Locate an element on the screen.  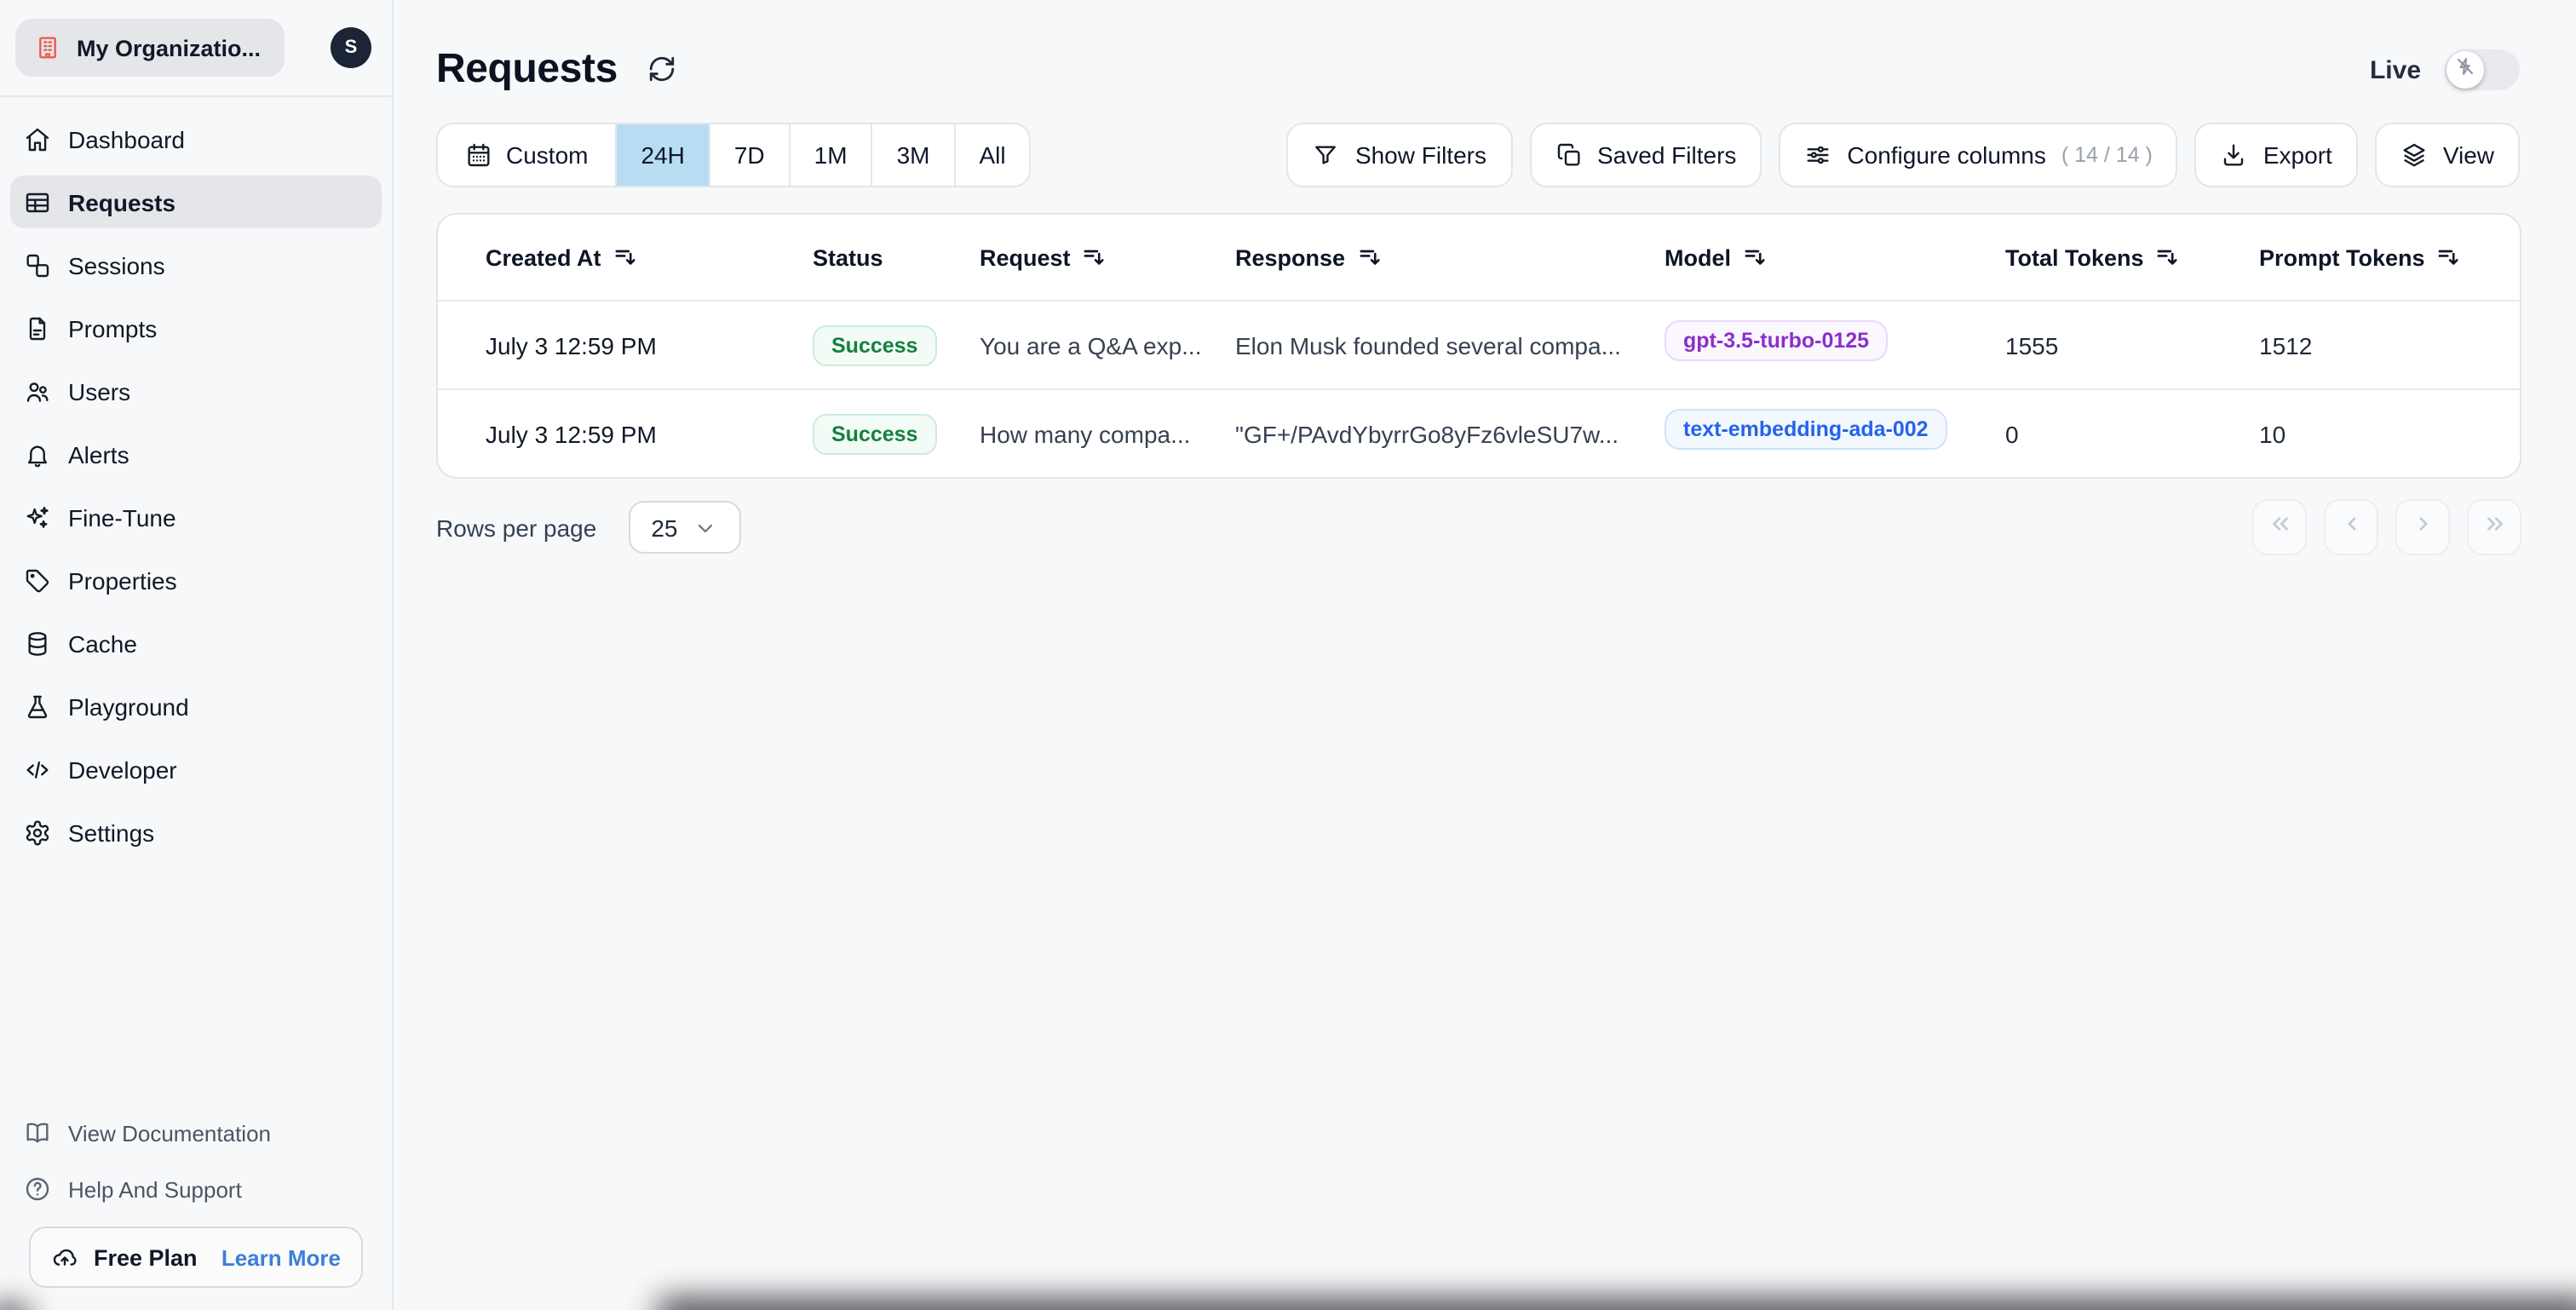
sidebar-item-label: Sessions is located at coordinates (117, 265).